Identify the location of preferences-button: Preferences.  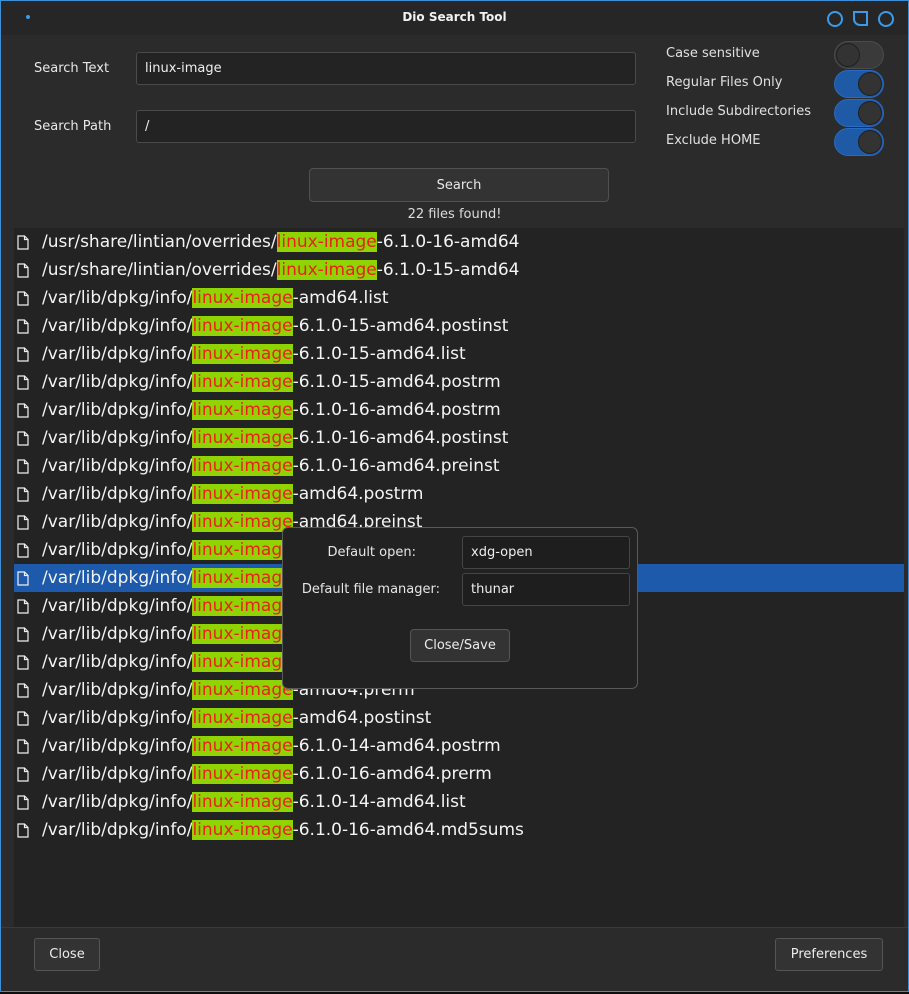
(829, 954).